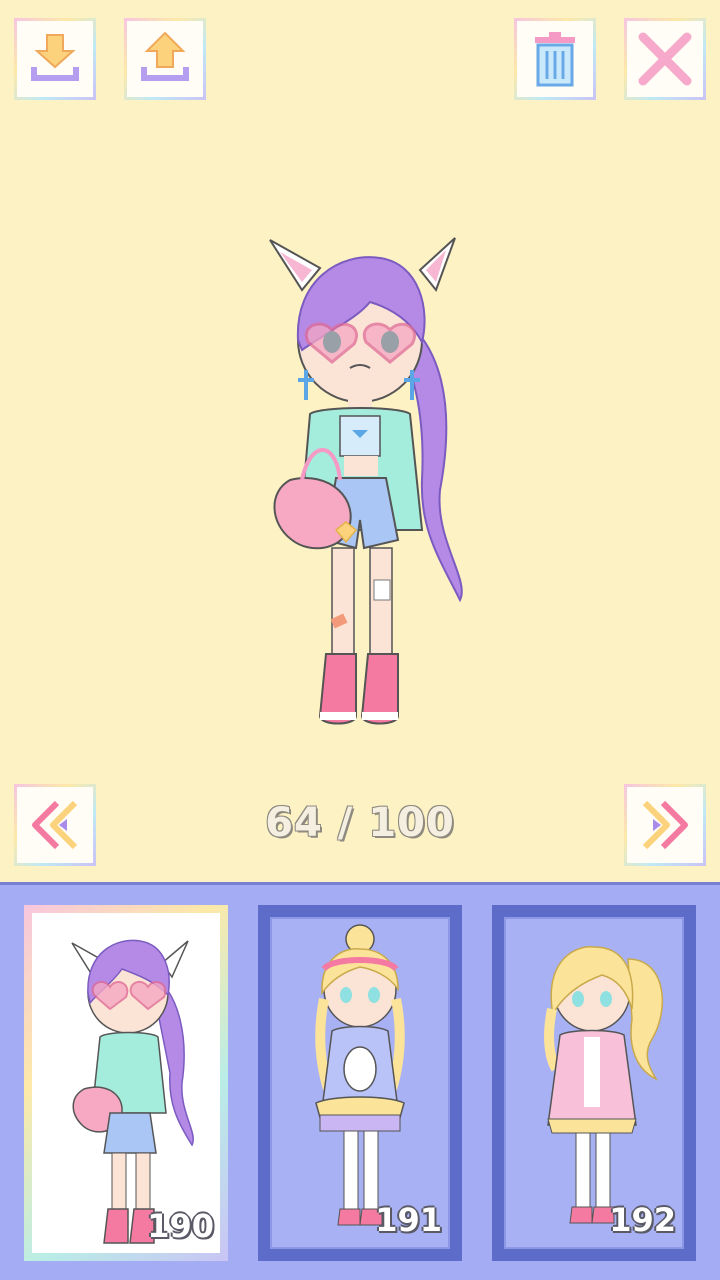  I want to click on close-button, so click(665, 59).